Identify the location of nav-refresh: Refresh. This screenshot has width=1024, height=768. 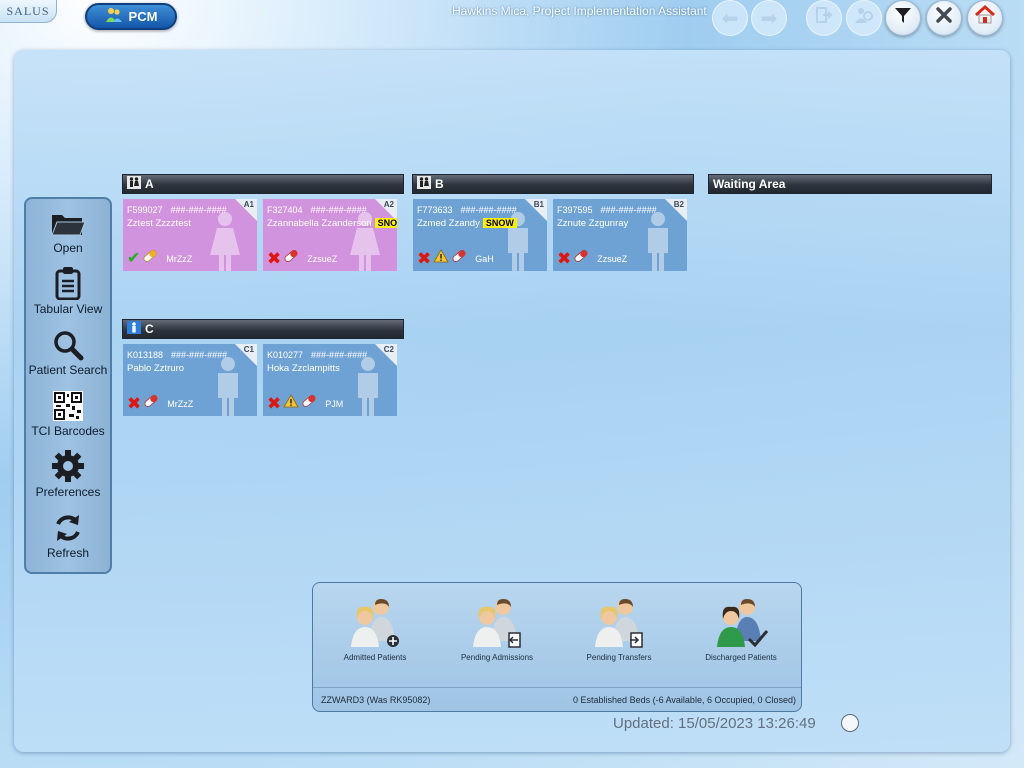
(68, 539).